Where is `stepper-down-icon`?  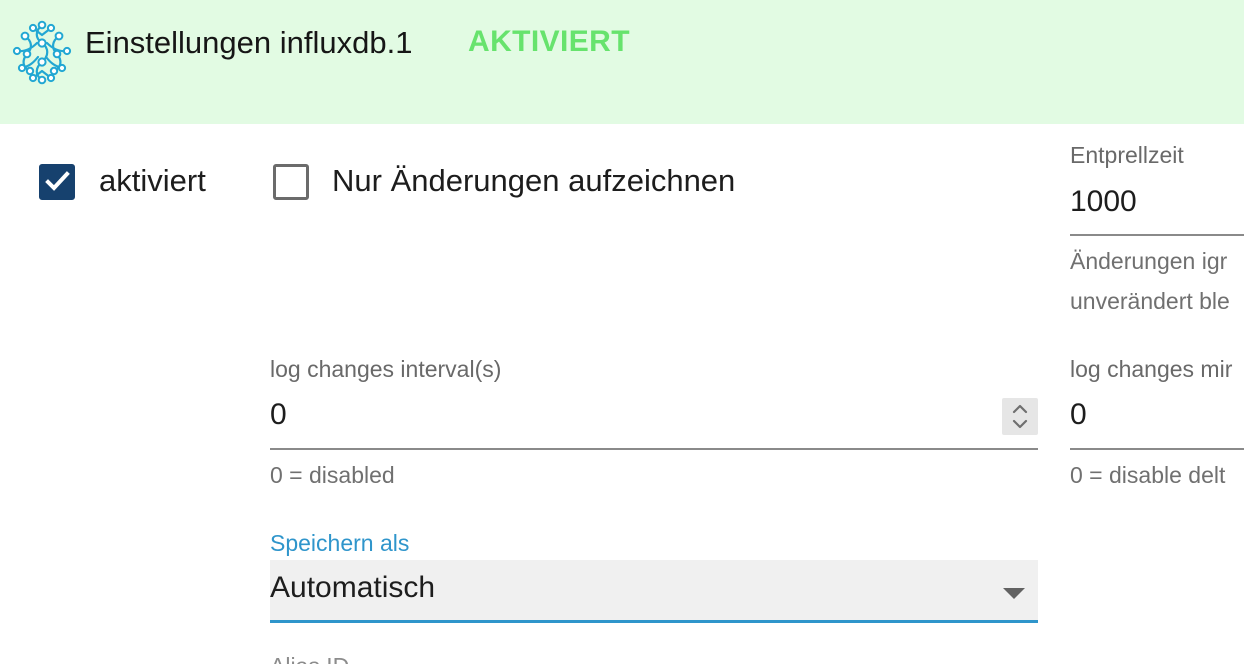
stepper-down-icon is located at coordinates (1020, 424).